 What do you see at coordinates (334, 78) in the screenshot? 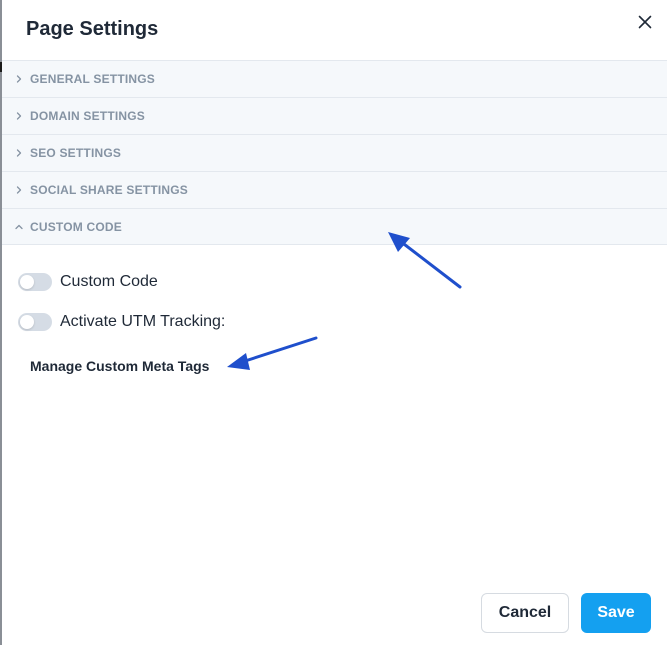
I see `section-general-settings: GENERAL SETTINGS` at bounding box center [334, 78].